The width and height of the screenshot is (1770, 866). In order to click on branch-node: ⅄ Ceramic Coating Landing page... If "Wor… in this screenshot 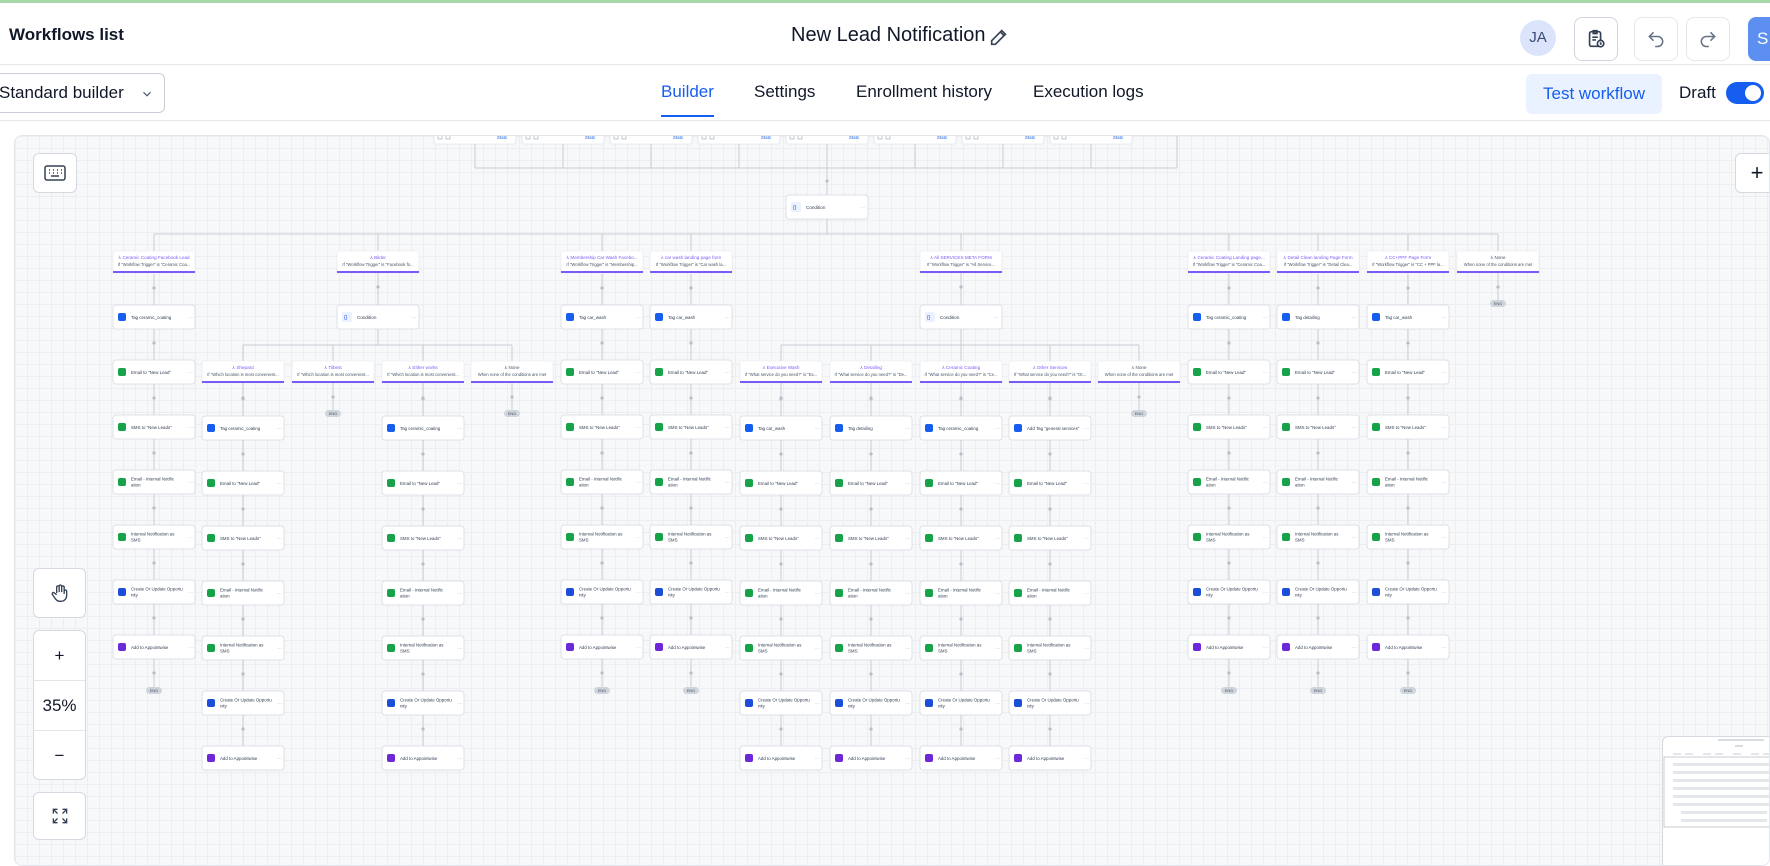, I will do `click(1229, 262)`.